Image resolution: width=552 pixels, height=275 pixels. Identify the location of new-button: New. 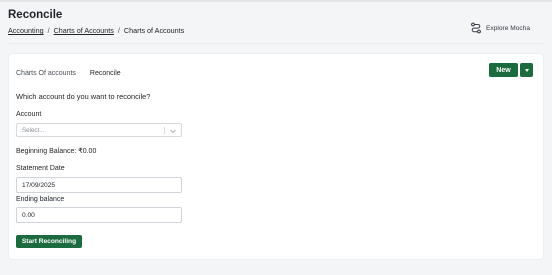
(503, 70).